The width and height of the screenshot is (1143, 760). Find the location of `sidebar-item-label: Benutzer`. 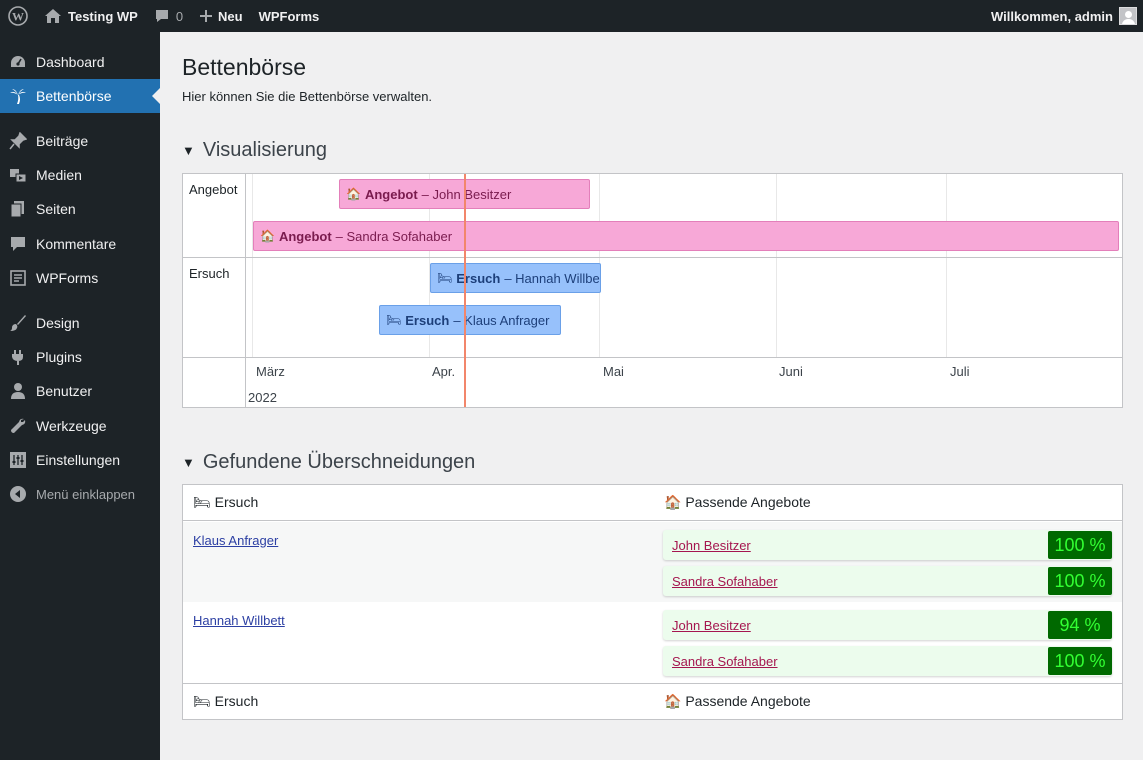

sidebar-item-label: Benutzer is located at coordinates (64, 391).